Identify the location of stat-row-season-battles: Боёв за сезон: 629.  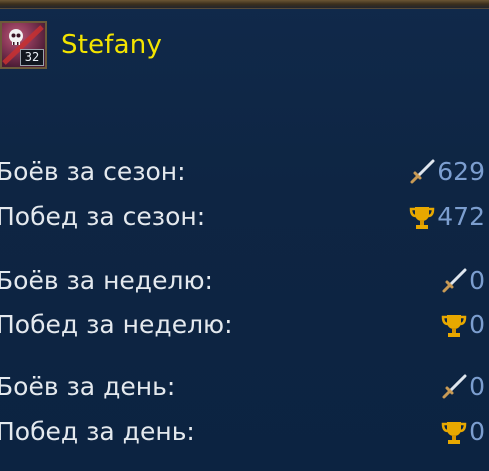
(244, 172).